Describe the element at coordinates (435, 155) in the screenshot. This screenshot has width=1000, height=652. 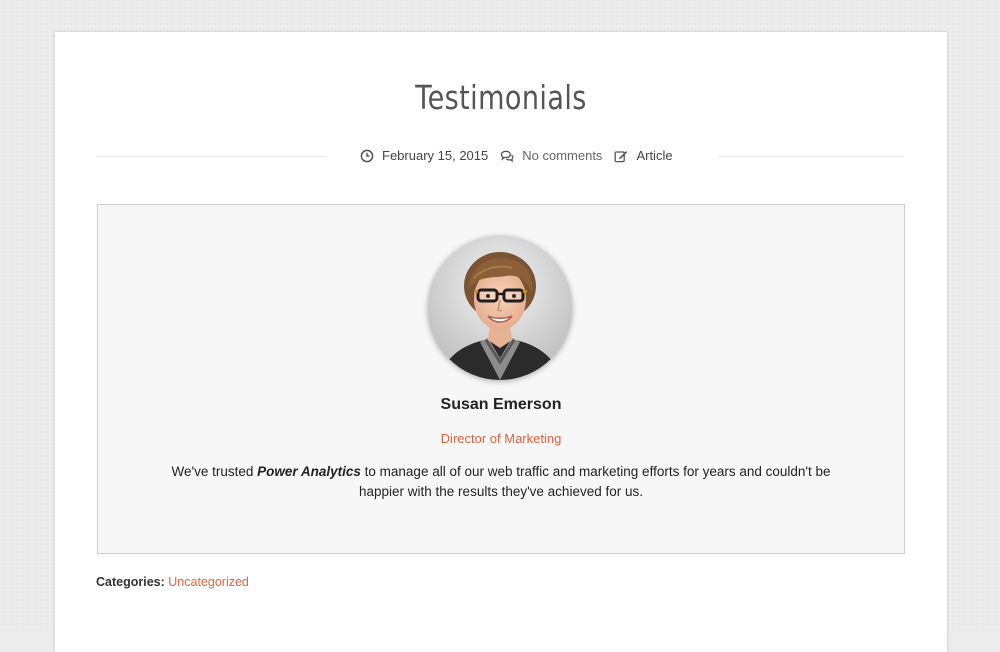
I see `meta-date-text: February 15, 2015` at that location.